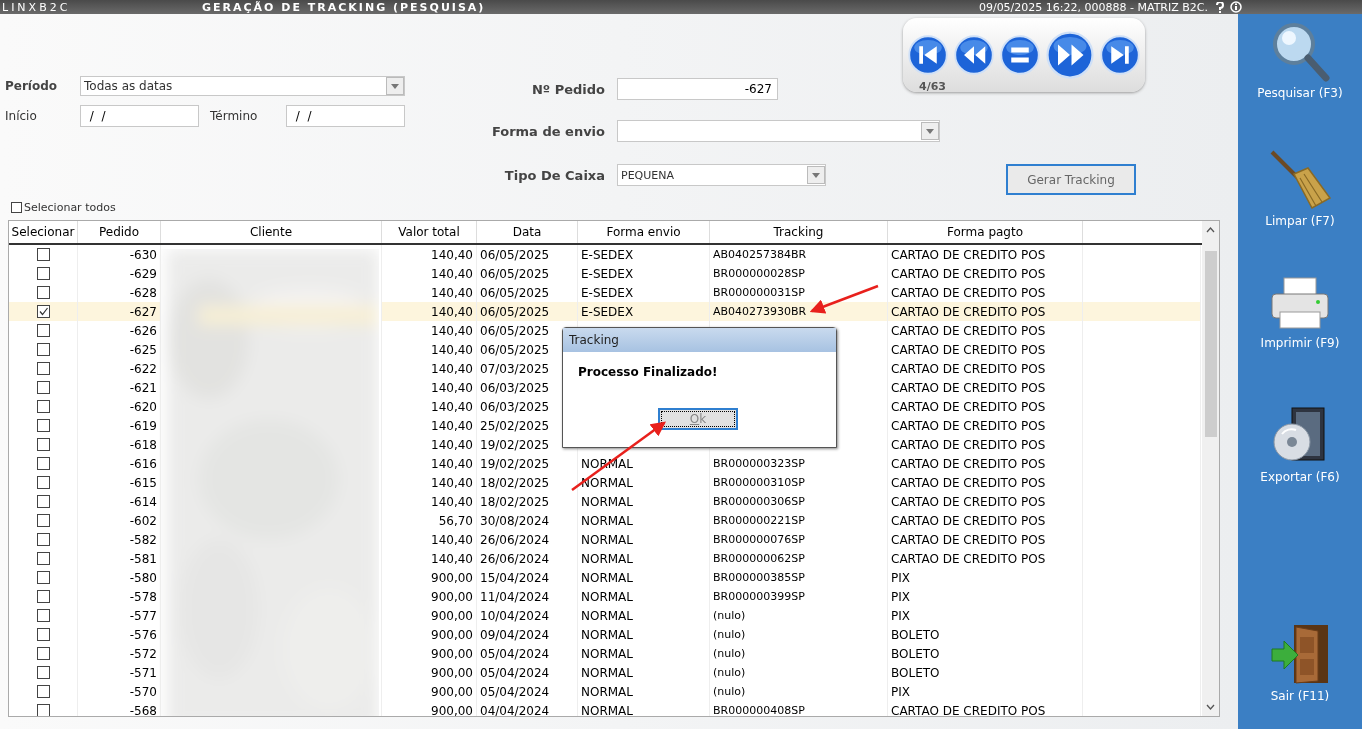  Describe the element at coordinates (515, 615) in the screenshot. I see `table-cell: 10/04/2024` at that location.